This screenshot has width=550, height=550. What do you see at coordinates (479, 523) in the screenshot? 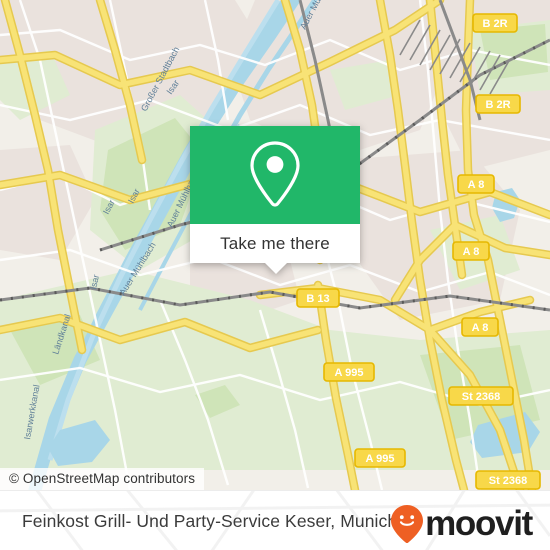
I see `moovit-wordmark: moovit` at bounding box center [479, 523].